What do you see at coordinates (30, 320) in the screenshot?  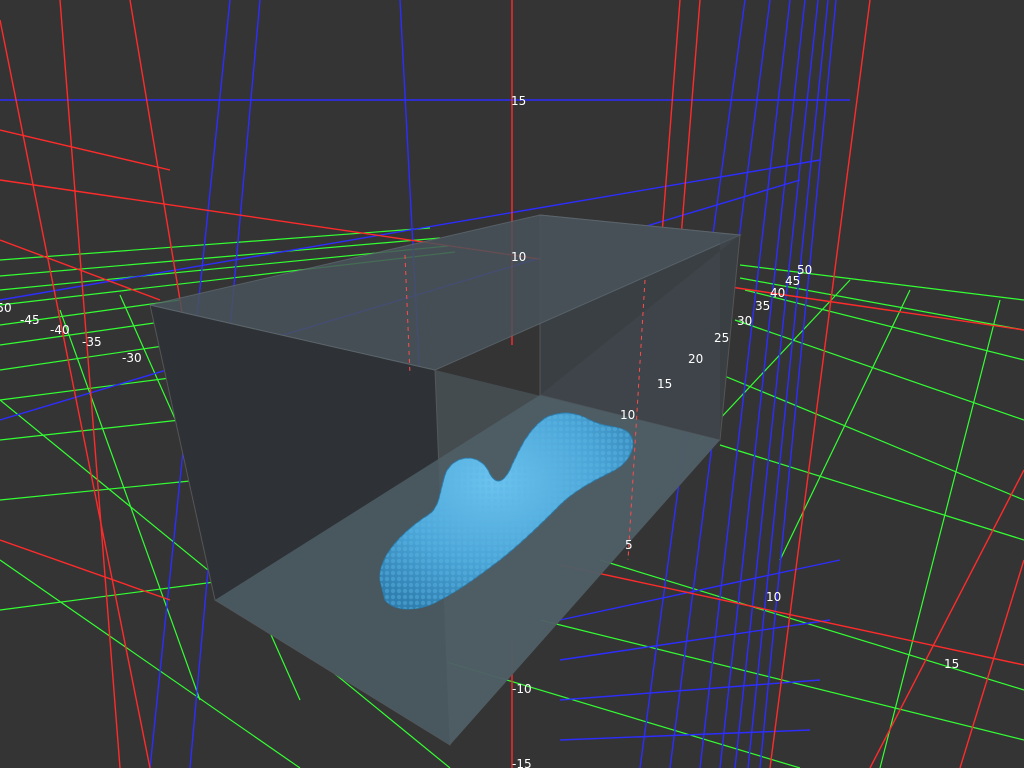 I see `tick-left-neg45: -45` at bounding box center [30, 320].